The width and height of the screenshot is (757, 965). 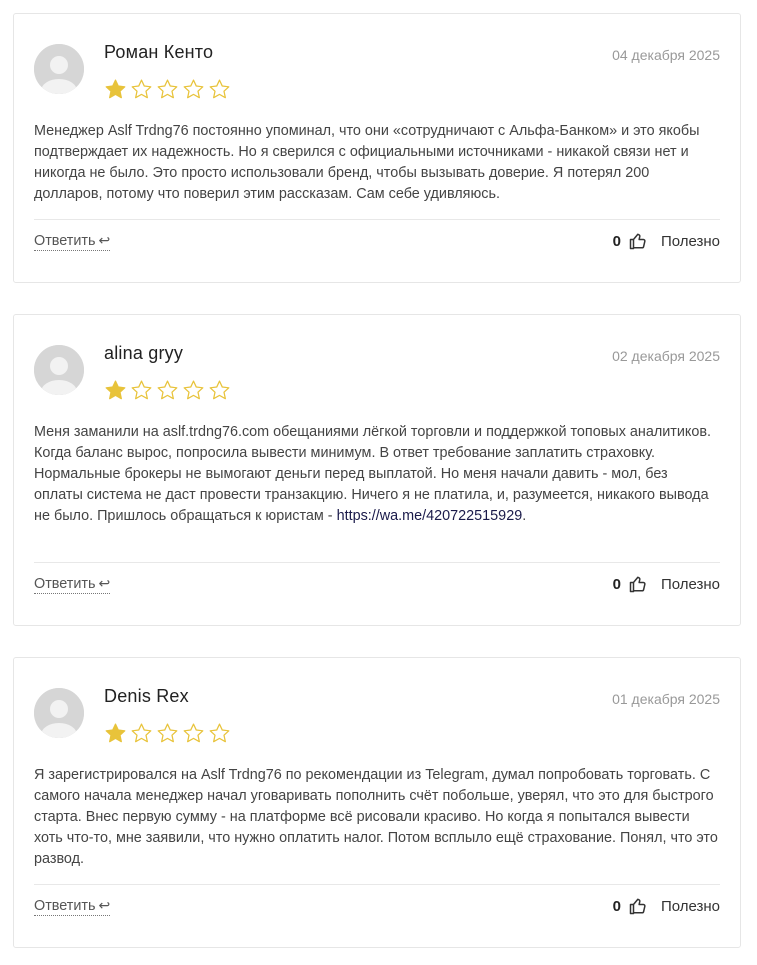 I want to click on review-link: https://wa.me/420722515929, so click(x=430, y=516).